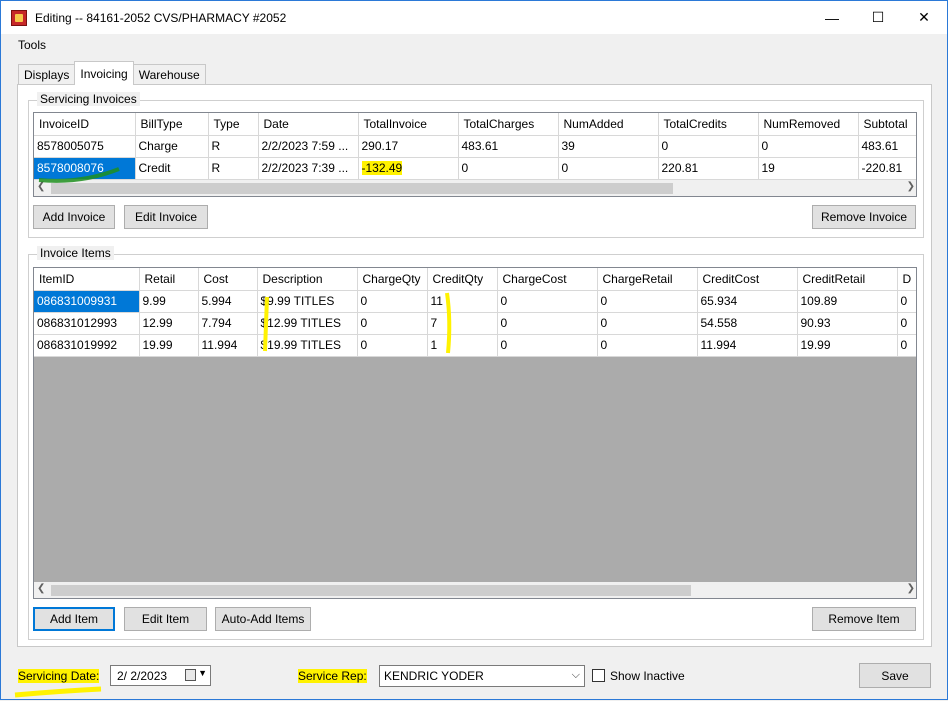 This screenshot has width=948, height=701. What do you see at coordinates (190, 675) in the screenshot?
I see `calendar-icon` at bounding box center [190, 675].